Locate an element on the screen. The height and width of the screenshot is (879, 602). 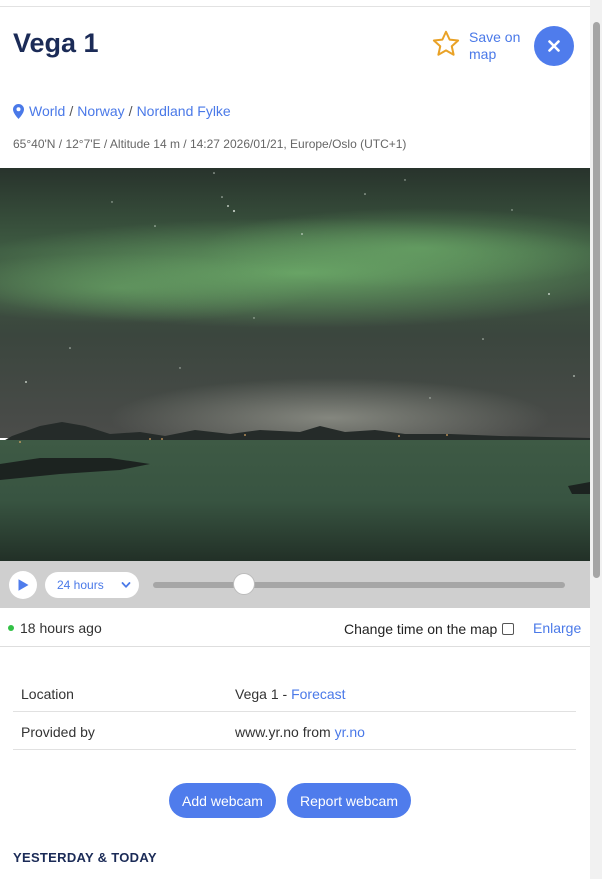
change-time-toggle: Change time on the map is located at coordinates (429, 629).